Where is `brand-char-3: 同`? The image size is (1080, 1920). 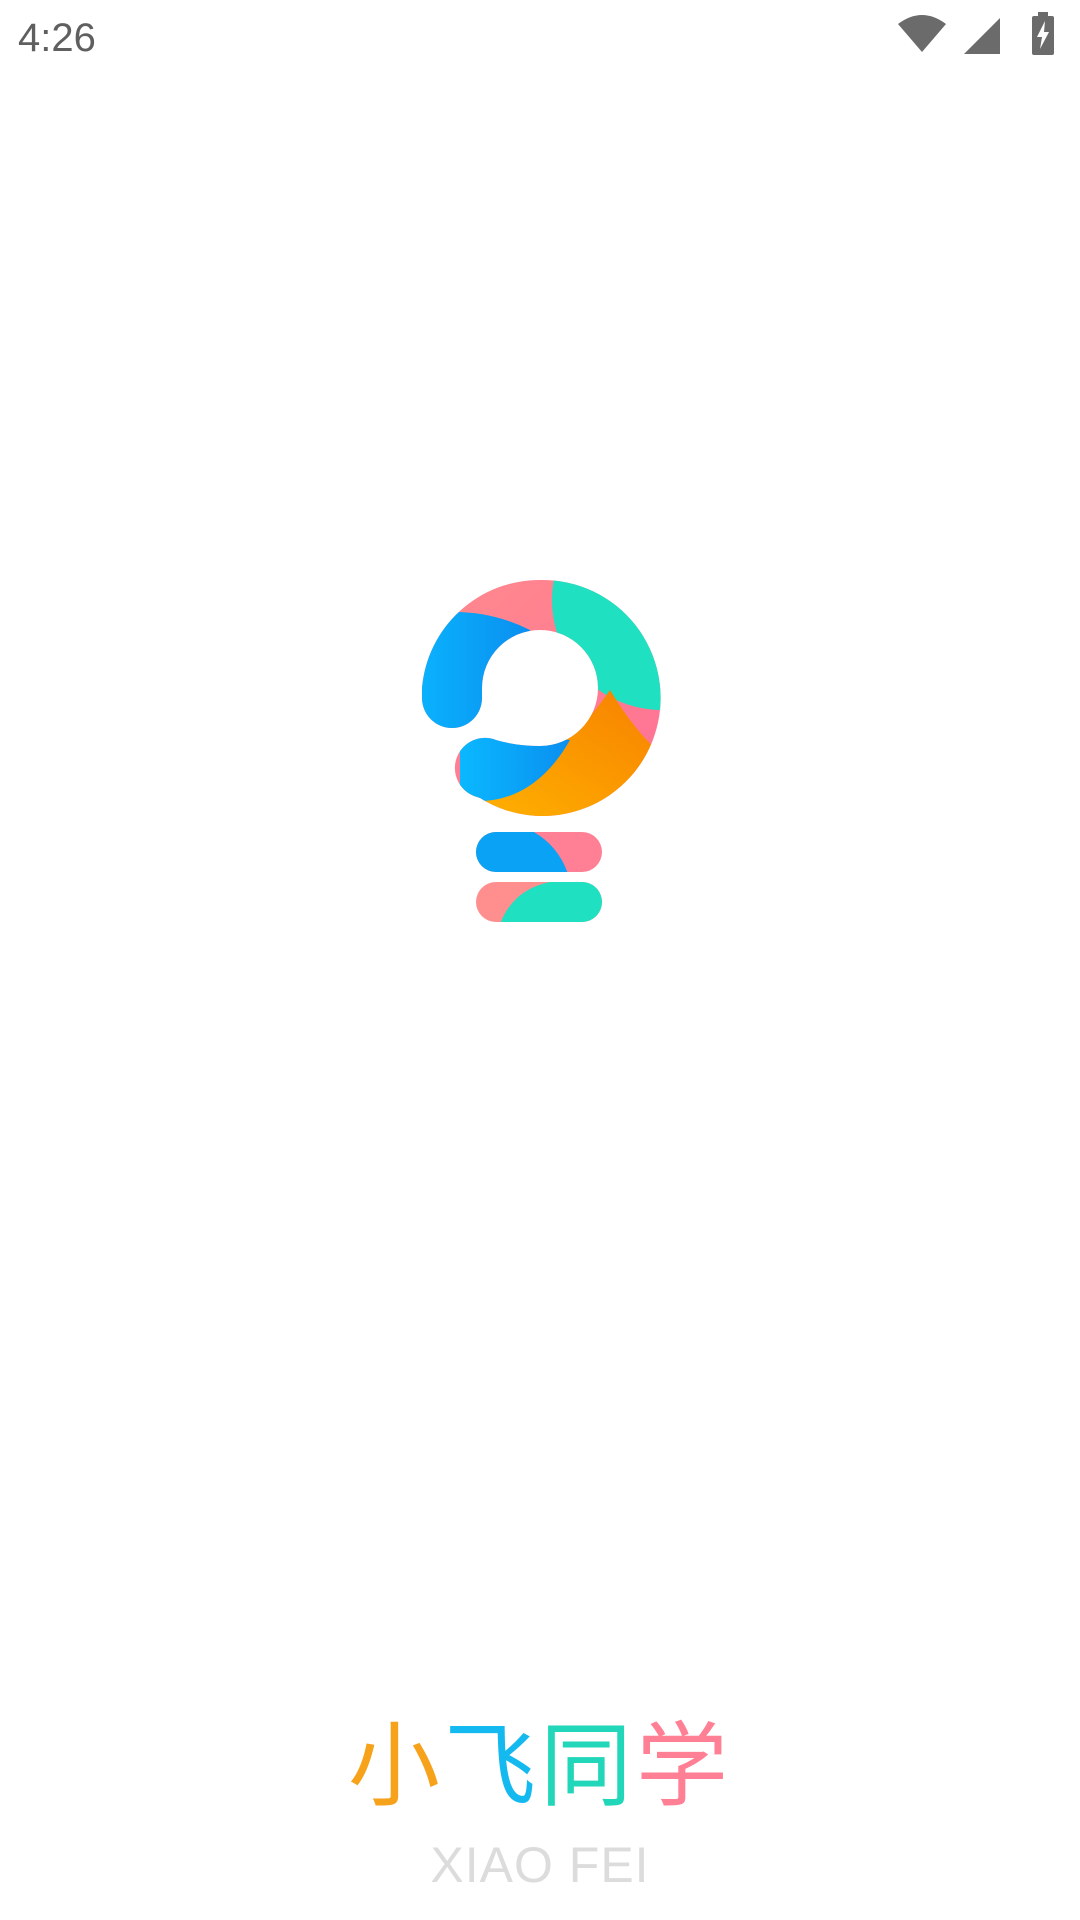
brand-char-3: 同 is located at coordinates (588, 1766).